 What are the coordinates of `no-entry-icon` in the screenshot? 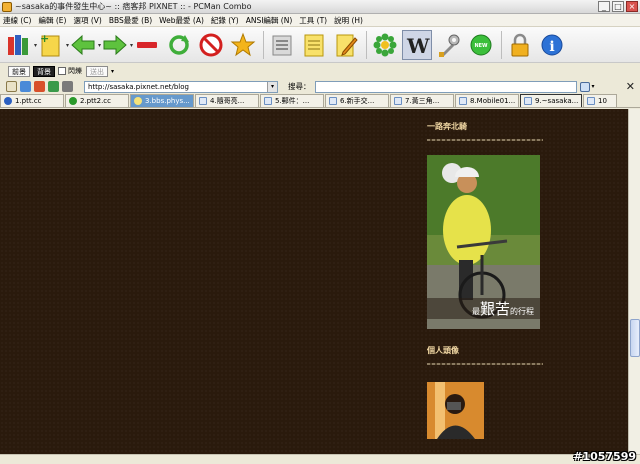 It's located at (211, 45).